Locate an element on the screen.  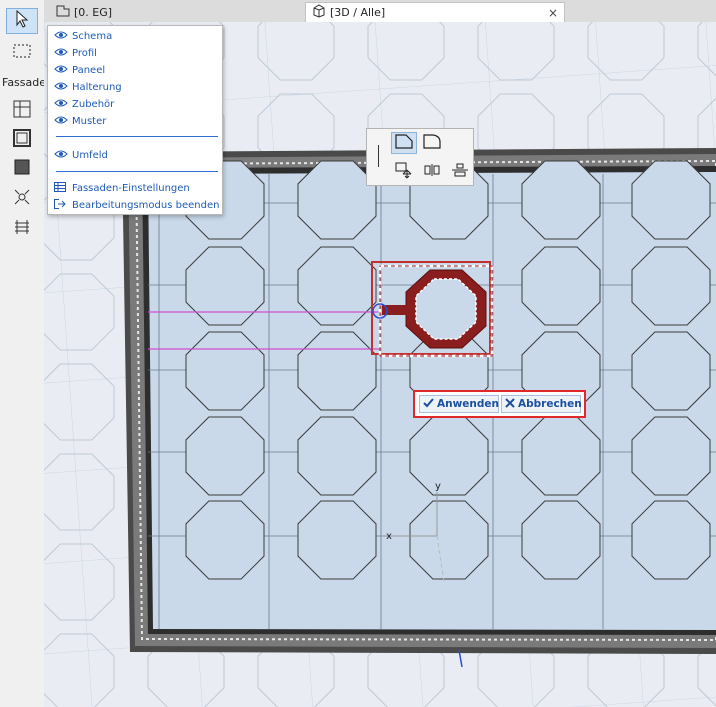
cube-3d-icon is located at coordinates (319, 12).